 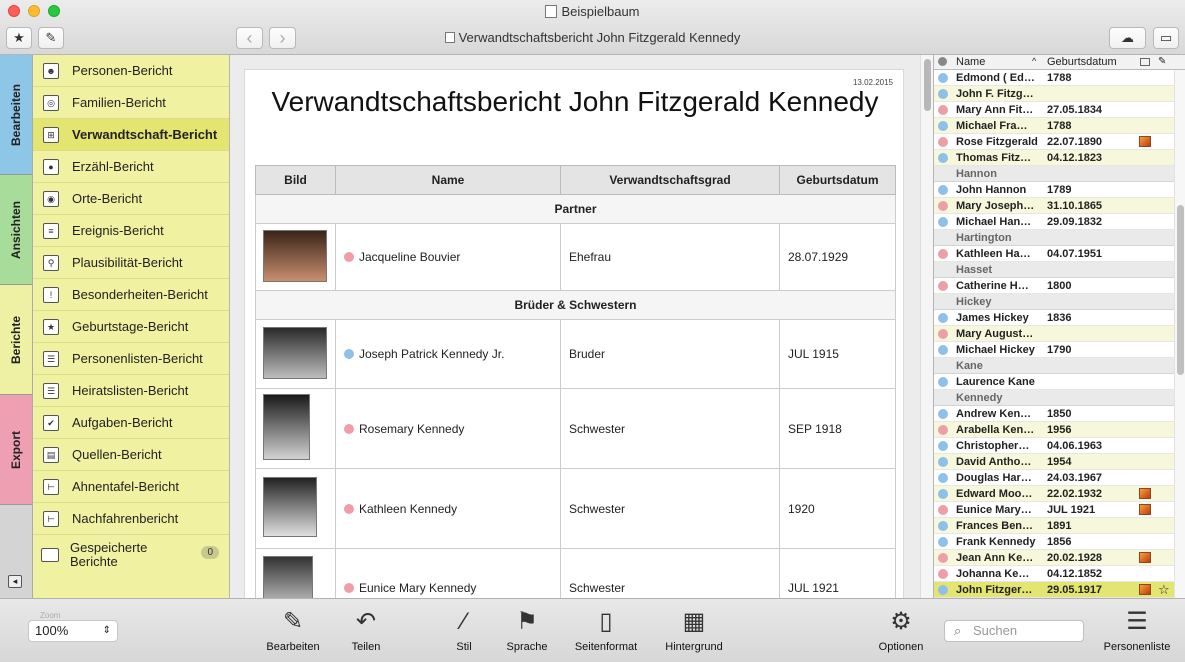 I want to click on background-button: ▦ Hintergrund, so click(x=694, y=630).